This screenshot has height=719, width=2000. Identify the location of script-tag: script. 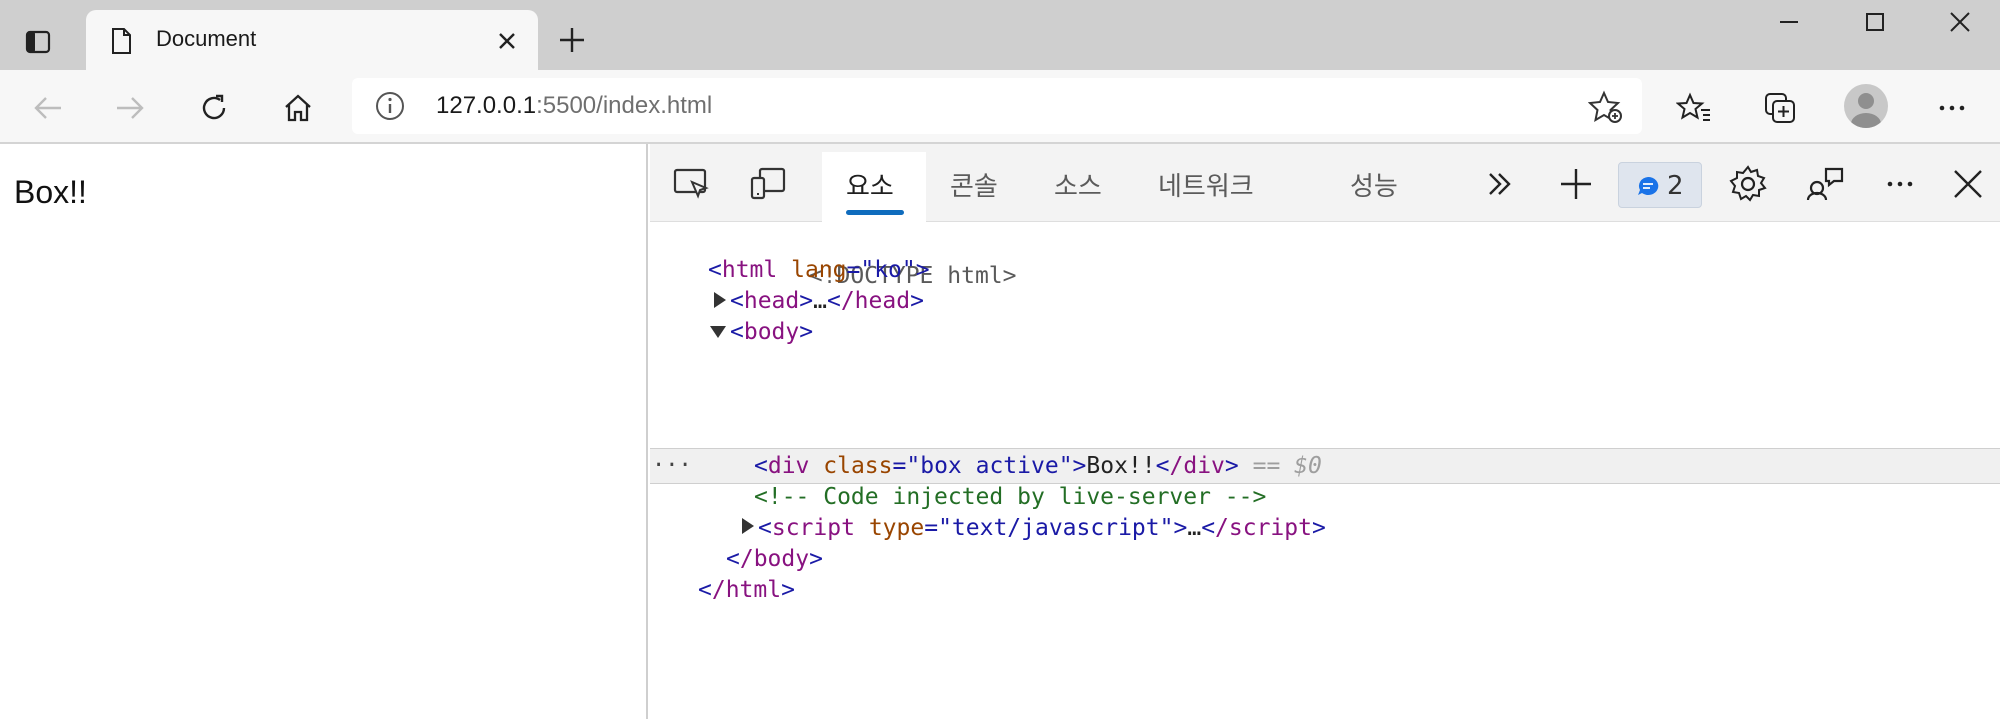
(813, 528).